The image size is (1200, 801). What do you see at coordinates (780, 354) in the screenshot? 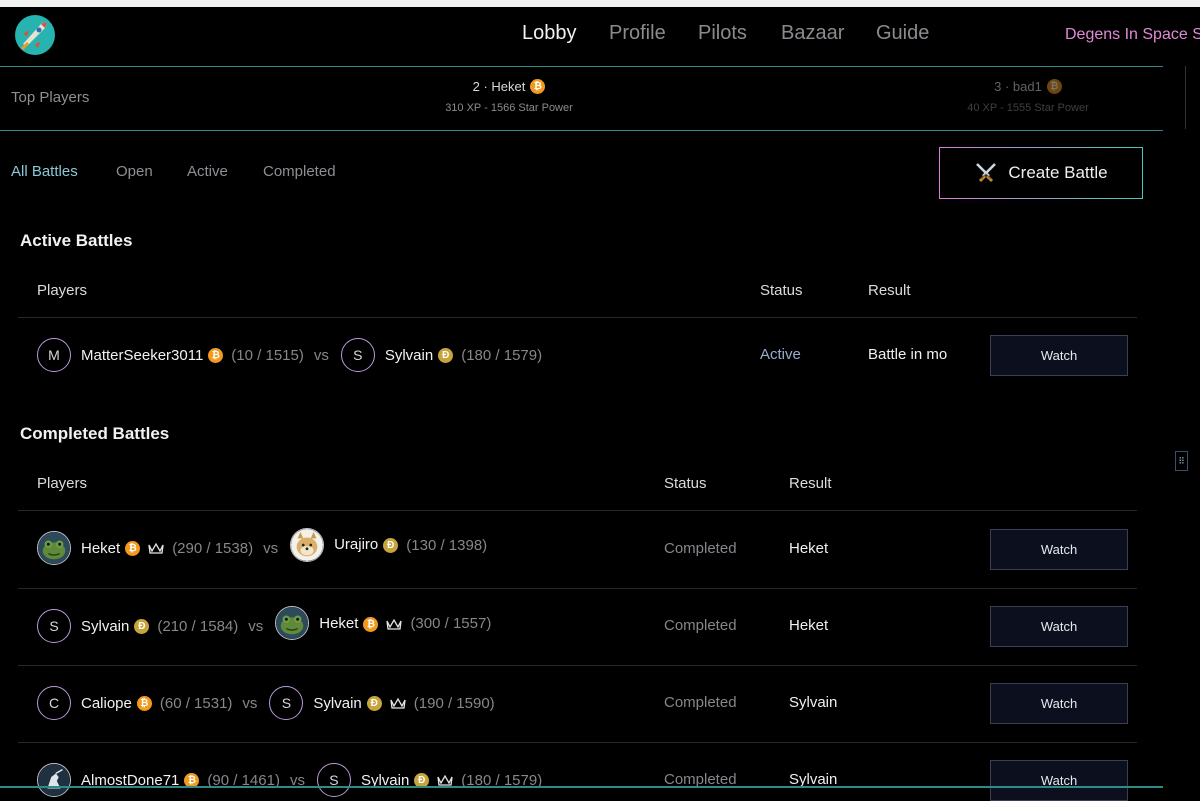
I see `status-text: Active` at bounding box center [780, 354].